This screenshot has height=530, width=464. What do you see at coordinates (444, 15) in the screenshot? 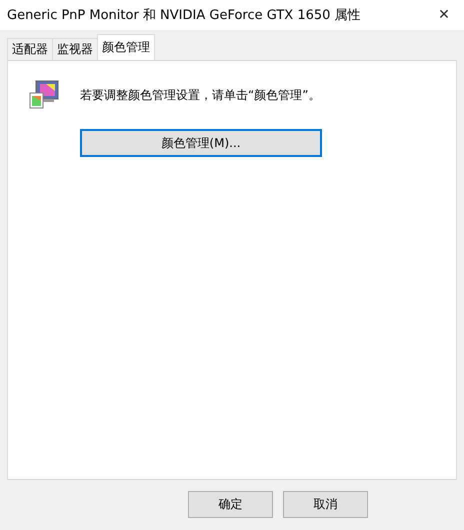
I see `close-button: ✕` at bounding box center [444, 15].